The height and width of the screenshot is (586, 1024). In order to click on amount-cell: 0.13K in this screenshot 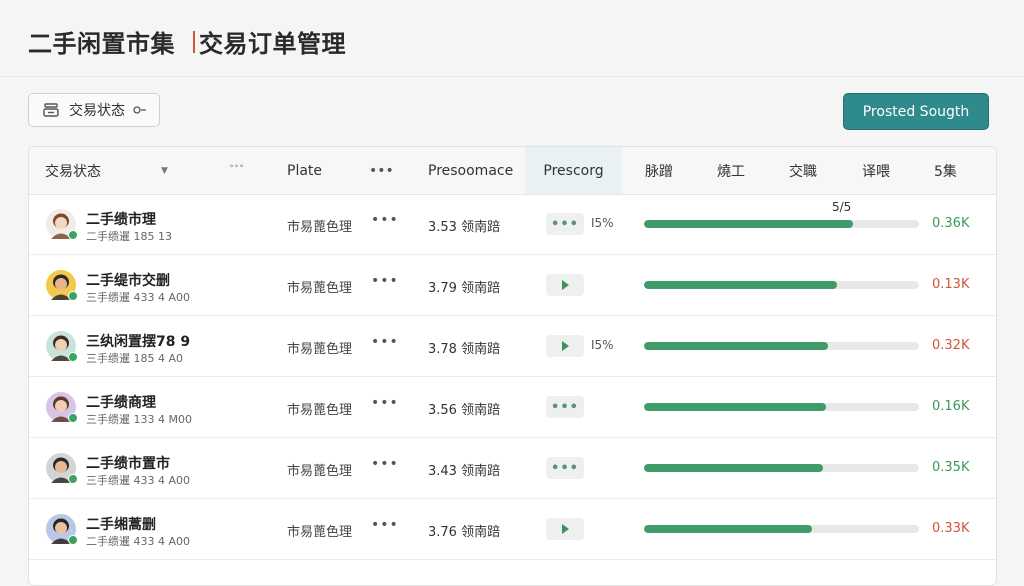, I will do `click(951, 284)`.